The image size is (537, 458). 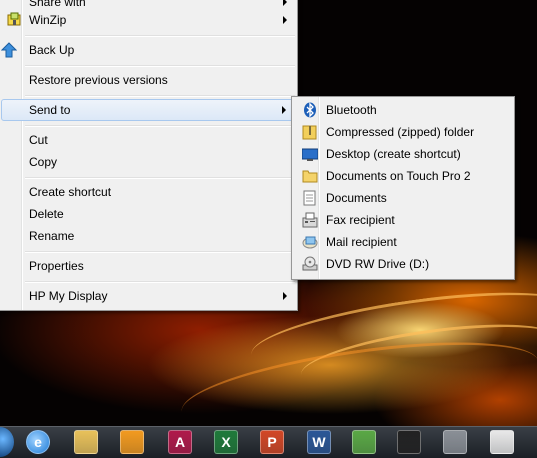 I want to click on taskbar-app-letter: X, so click(x=226, y=442).